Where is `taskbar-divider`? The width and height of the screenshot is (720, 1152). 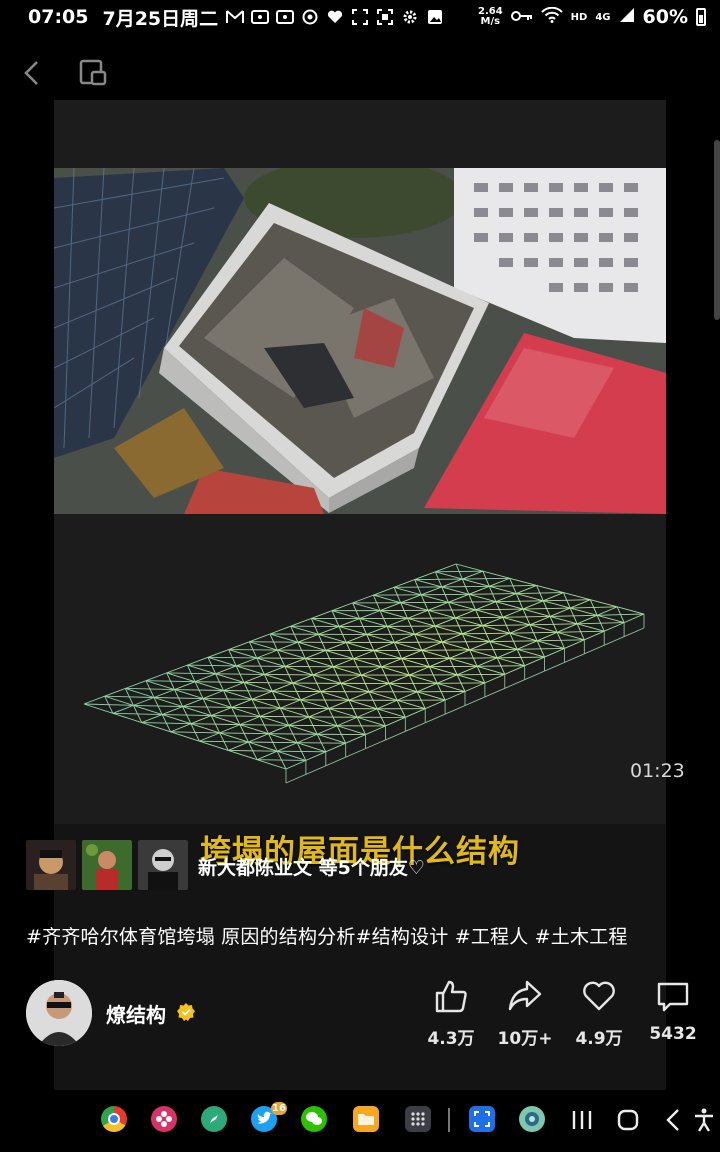
taskbar-divider is located at coordinates (449, 1120).